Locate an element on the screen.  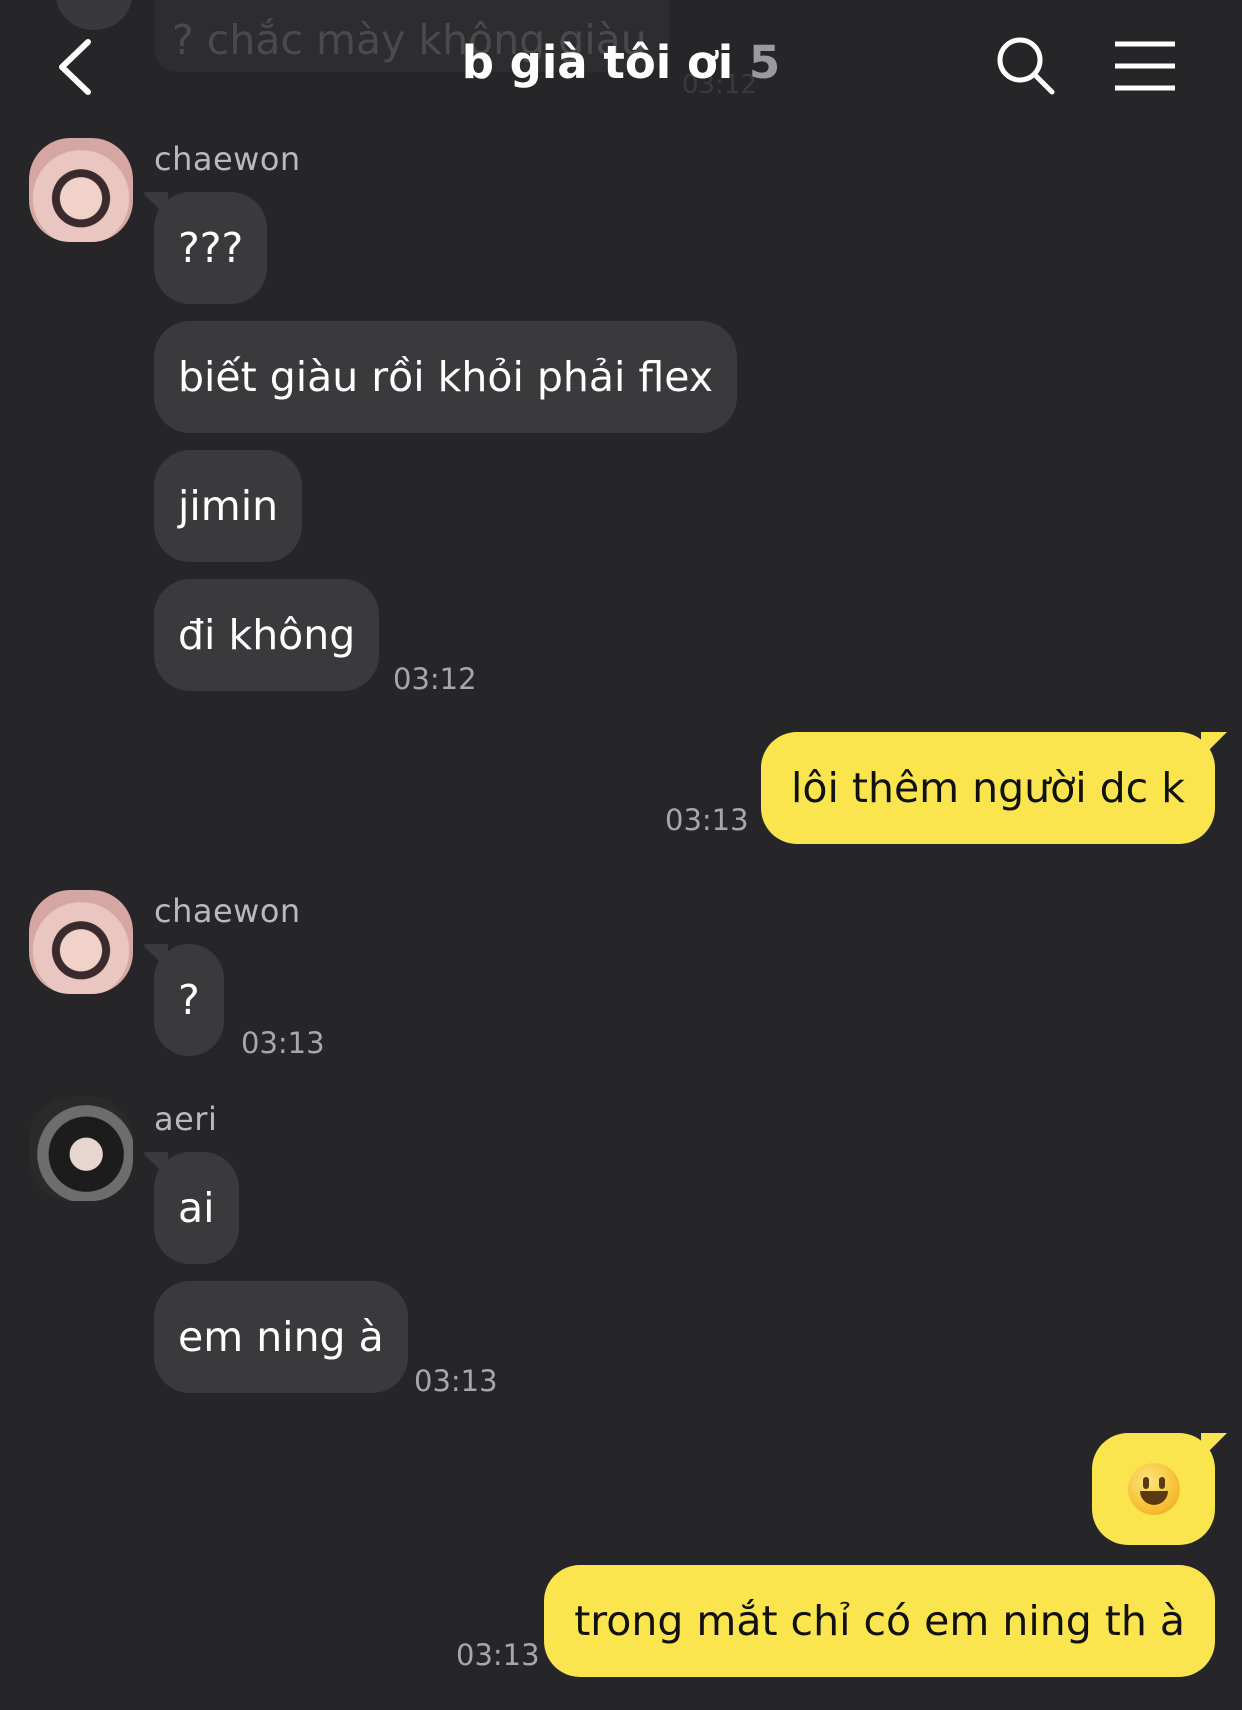
message-text: em ning à is located at coordinates (281, 1337).